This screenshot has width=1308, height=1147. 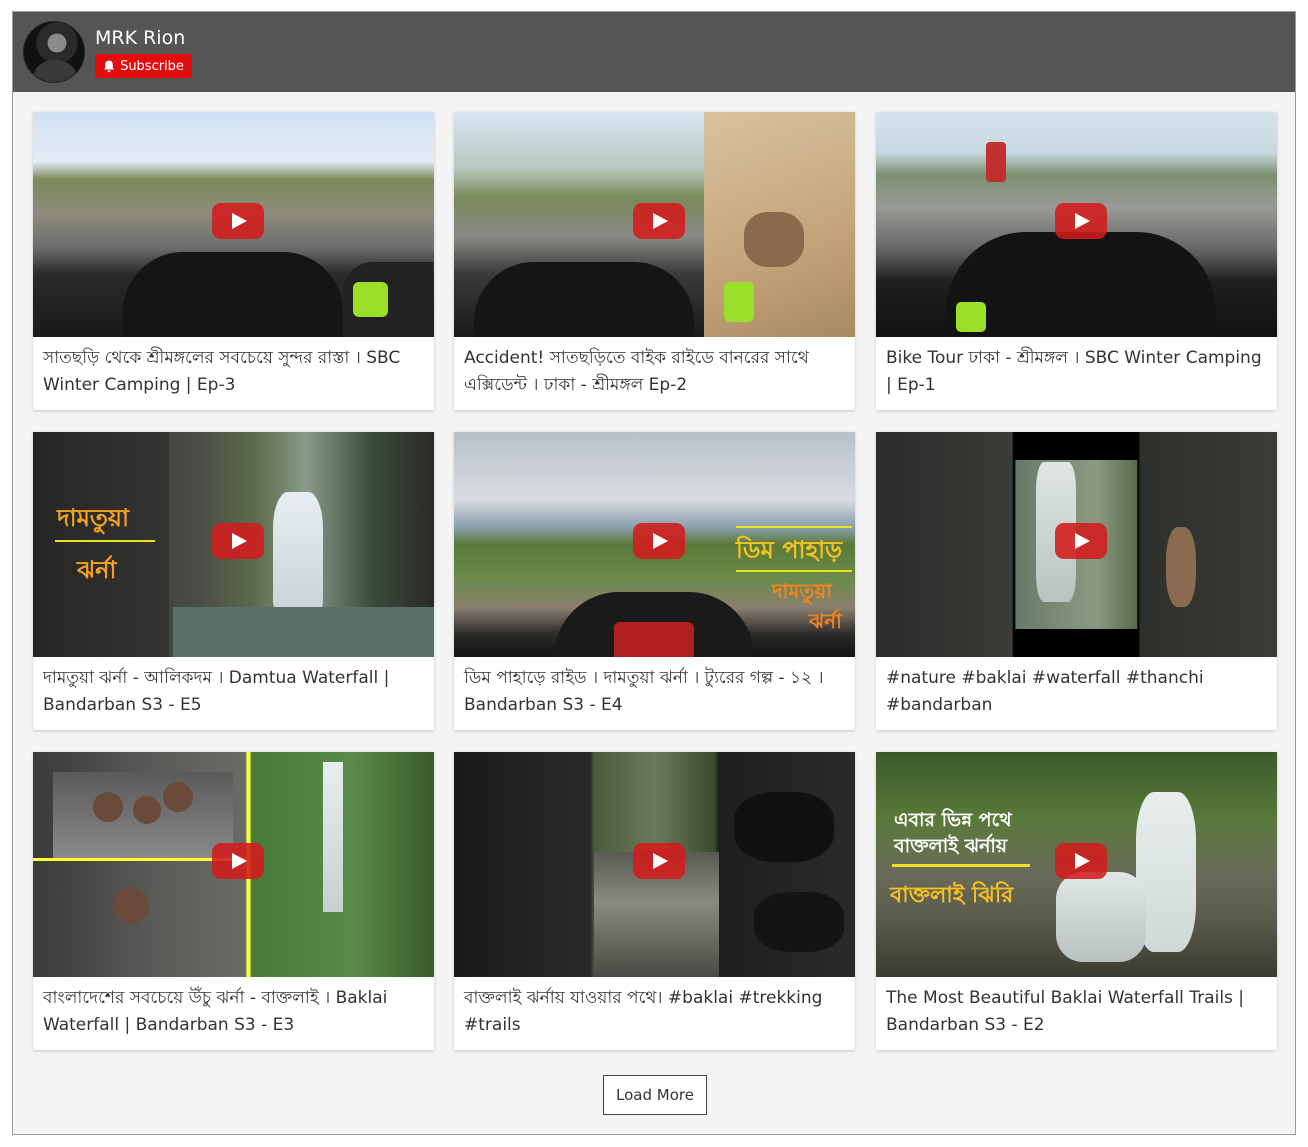 What do you see at coordinates (655, 1095) in the screenshot?
I see `load-more-button: Load More` at bounding box center [655, 1095].